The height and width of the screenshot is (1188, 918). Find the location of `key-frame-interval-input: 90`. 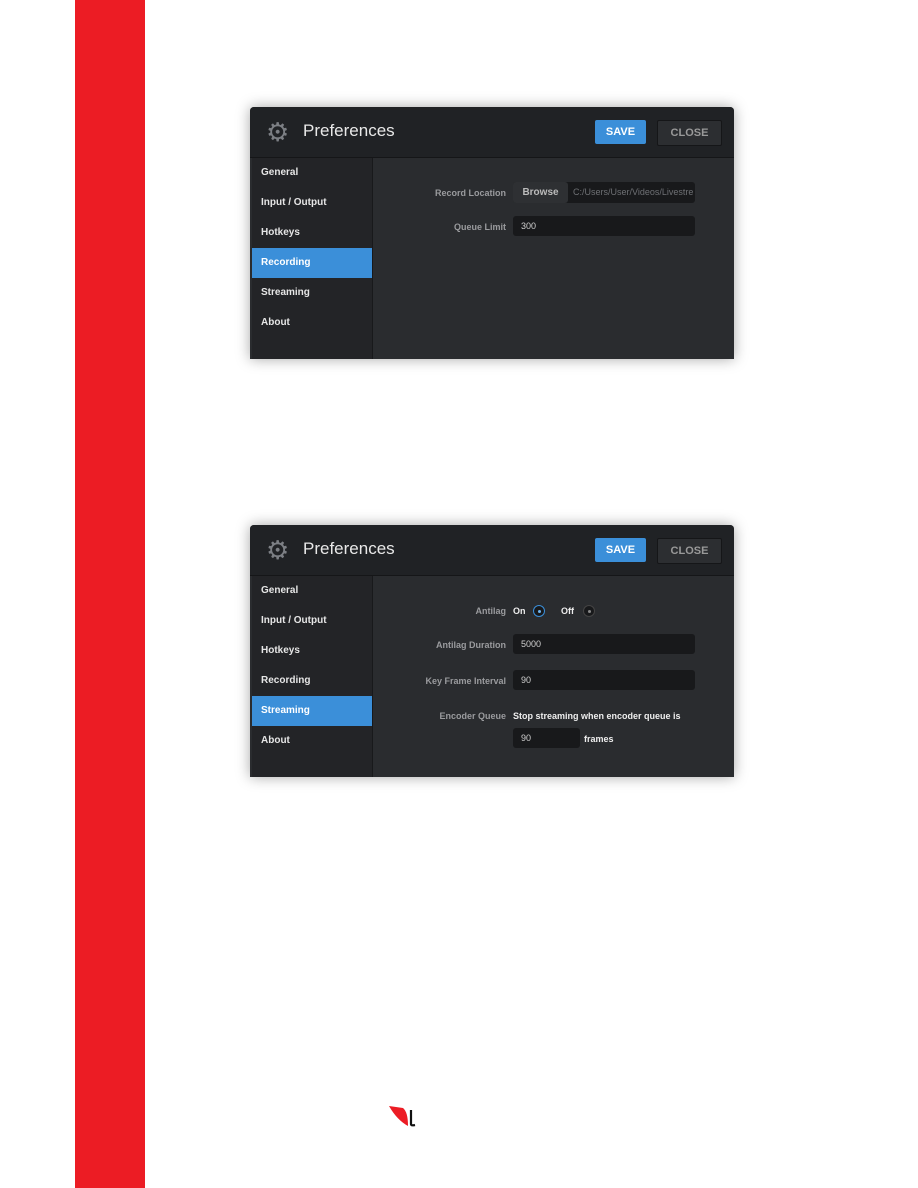

key-frame-interval-input: 90 is located at coordinates (604, 680).